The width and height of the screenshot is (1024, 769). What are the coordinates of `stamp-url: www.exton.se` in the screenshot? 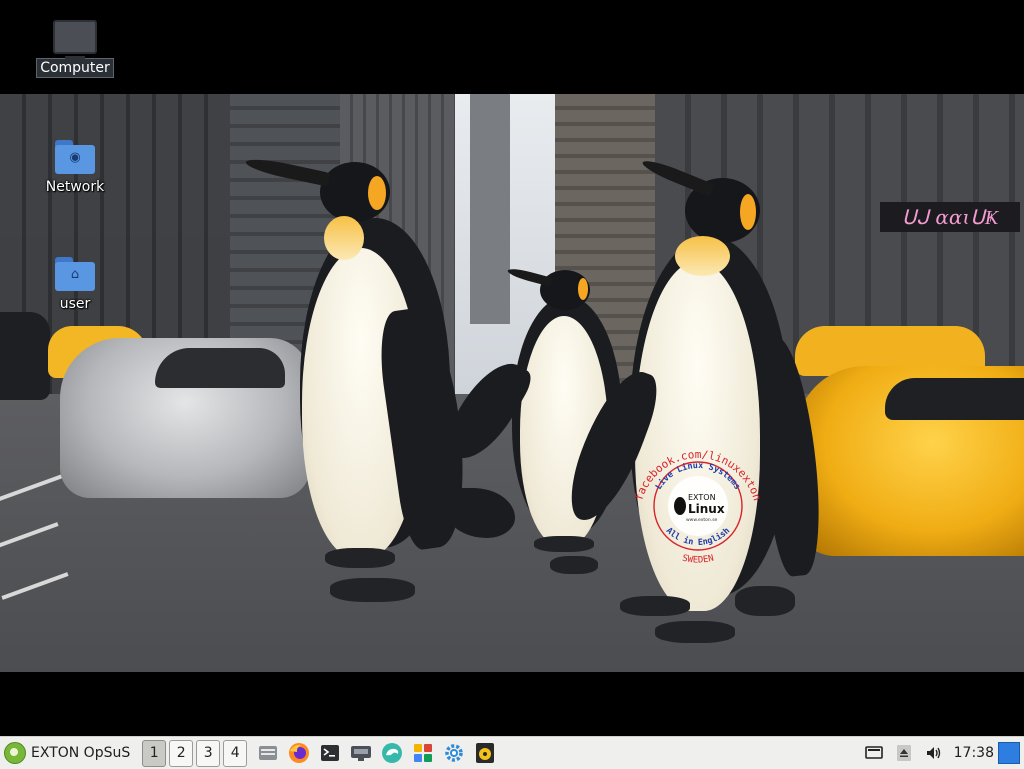 It's located at (702, 520).